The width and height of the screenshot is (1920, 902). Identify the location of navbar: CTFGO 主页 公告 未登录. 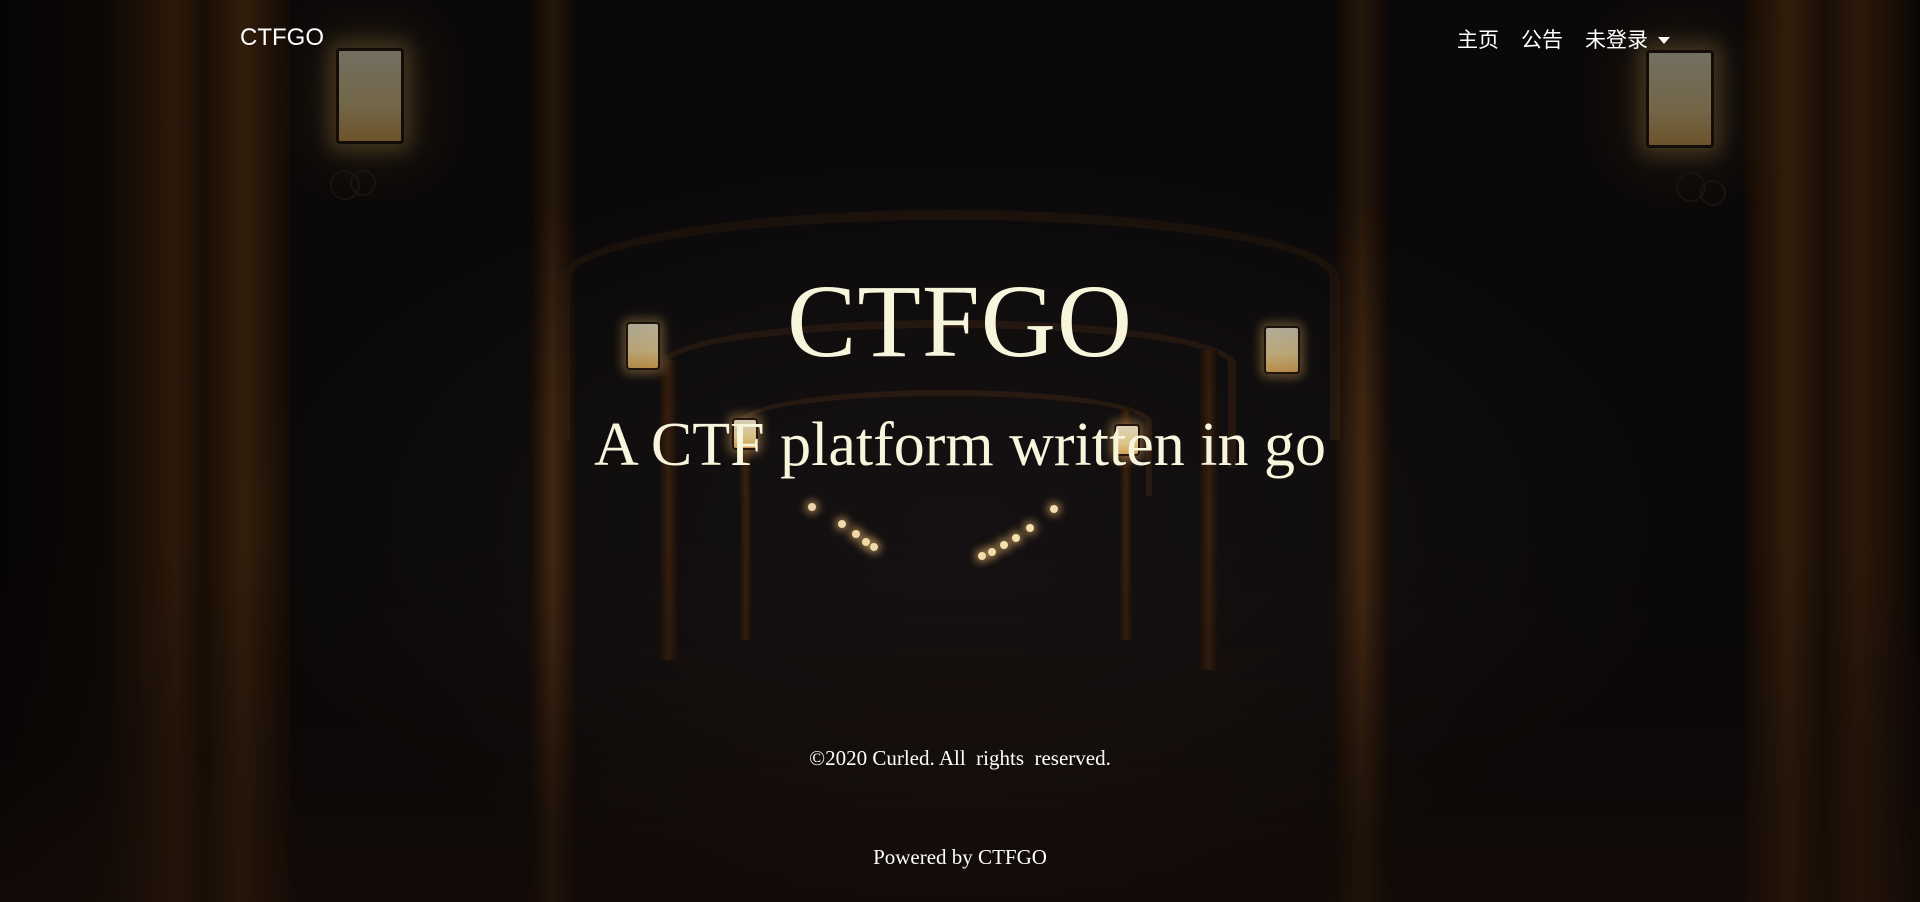
(960, 39).